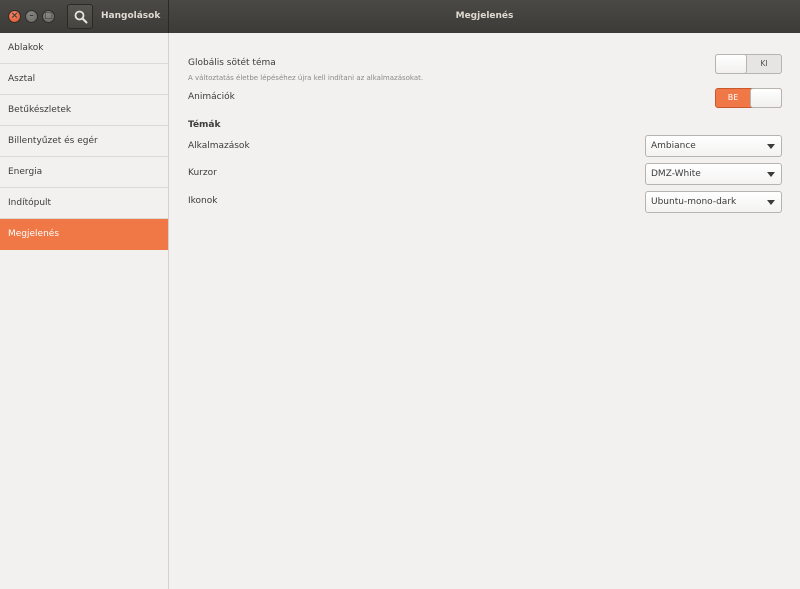  I want to click on apps-theme-label: Alkalmazások, so click(219, 146).